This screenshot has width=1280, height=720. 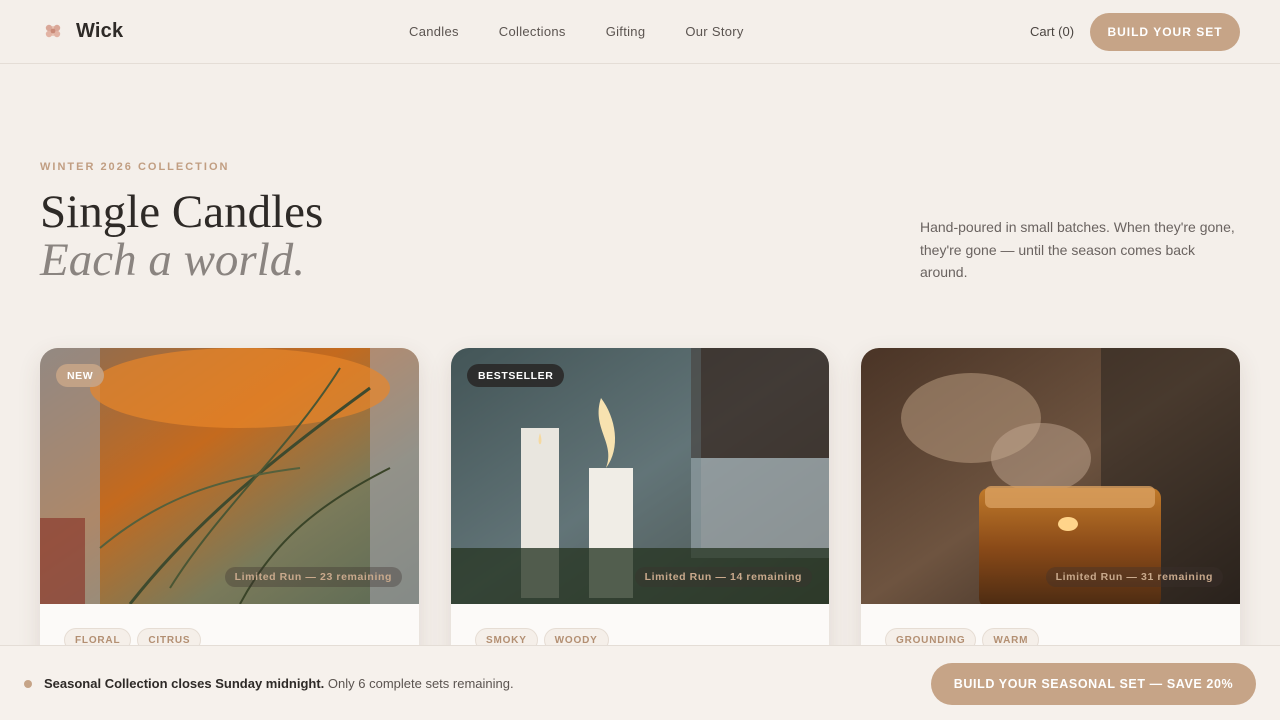 I want to click on nav-link-collections: Collections, so click(x=532, y=31).